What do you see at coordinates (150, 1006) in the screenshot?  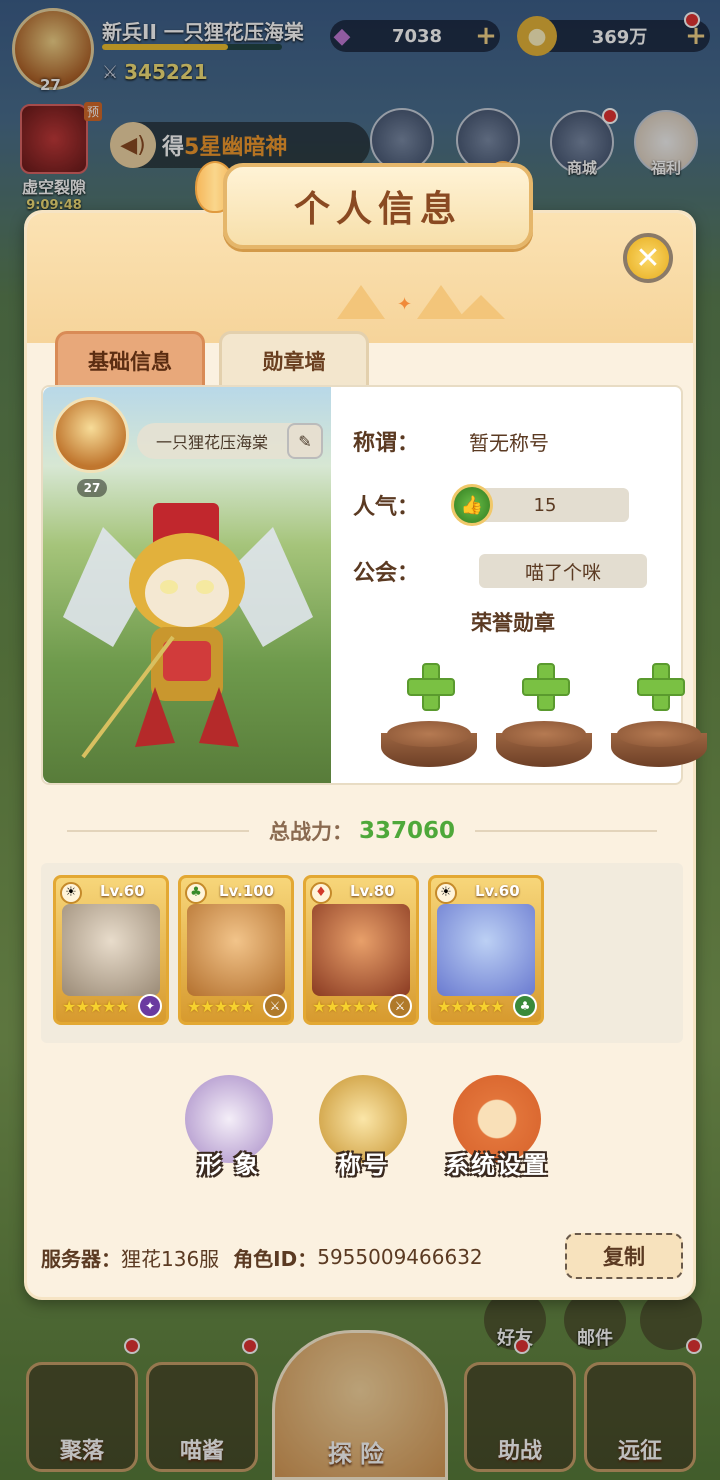 I see `mage-class-icon: ✦` at bounding box center [150, 1006].